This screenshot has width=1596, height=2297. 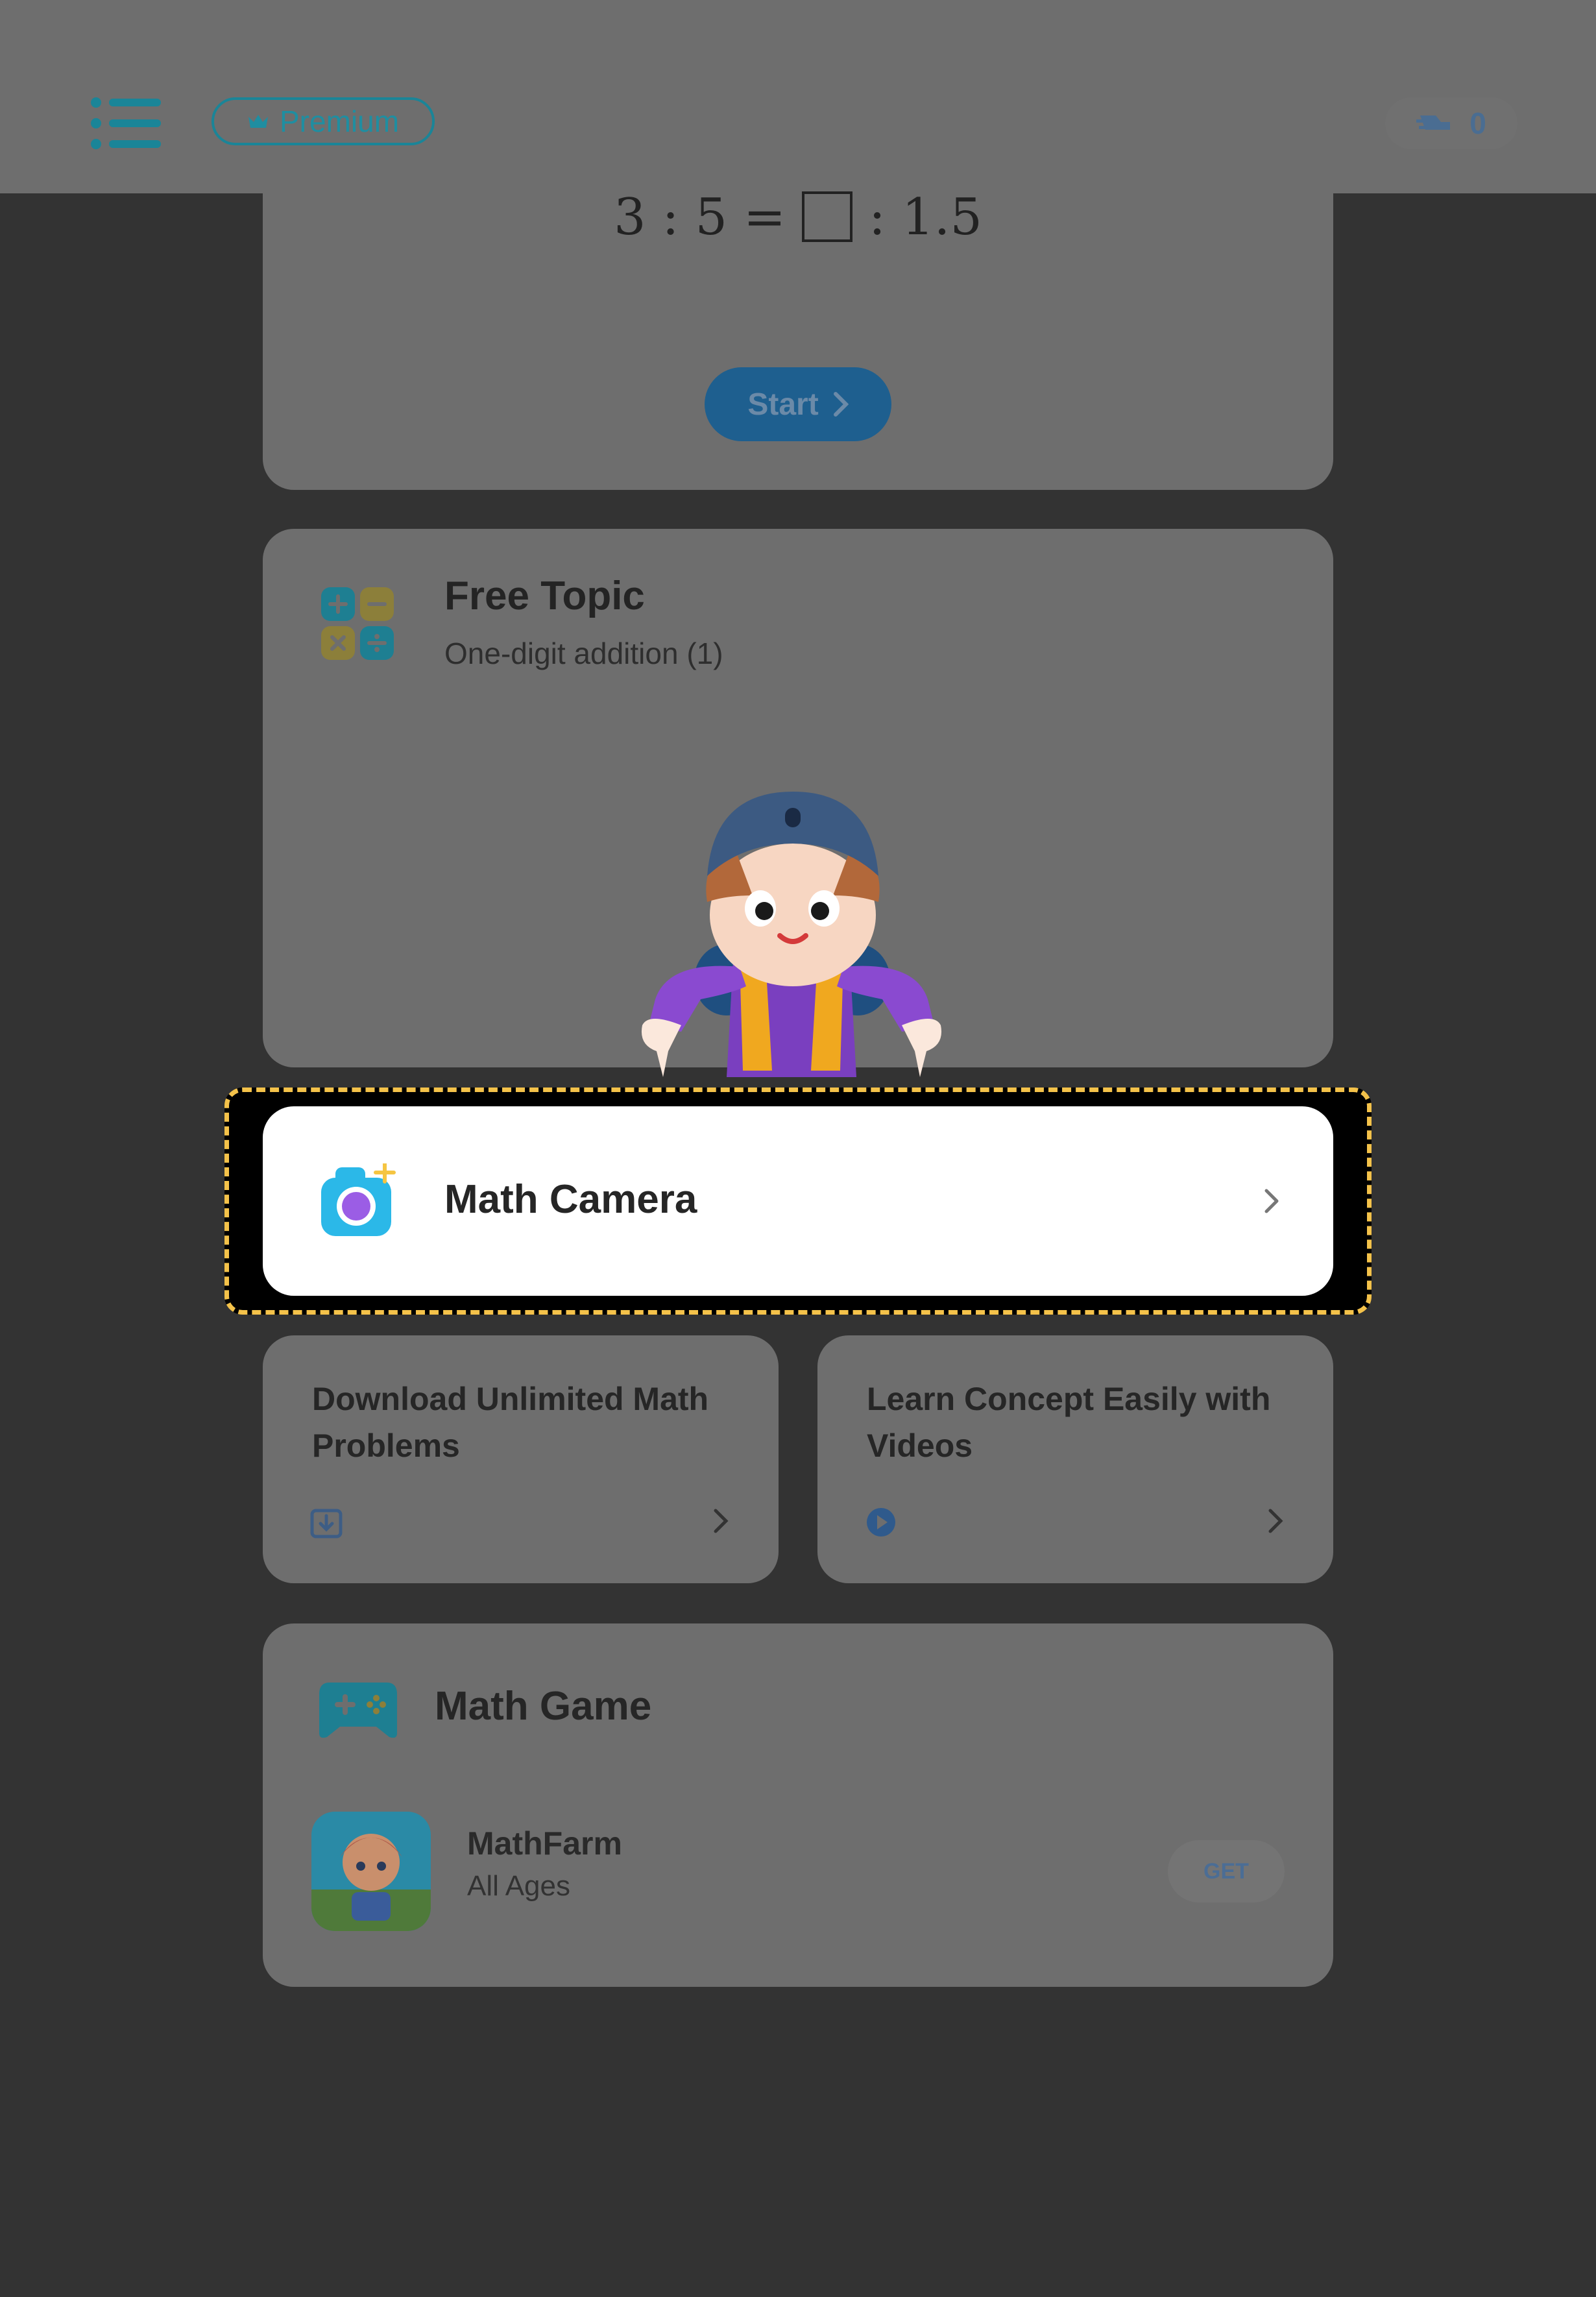 I want to click on play-circle-icon, so click(x=881, y=1522).